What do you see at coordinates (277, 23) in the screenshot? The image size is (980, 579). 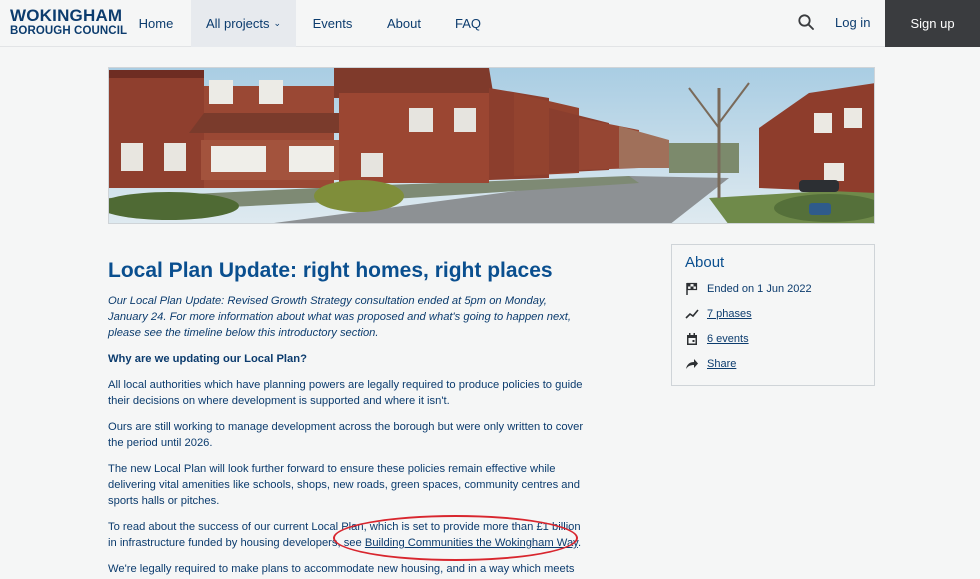 I see `chevron-down-icon: ⌄` at bounding box center [277, 23].